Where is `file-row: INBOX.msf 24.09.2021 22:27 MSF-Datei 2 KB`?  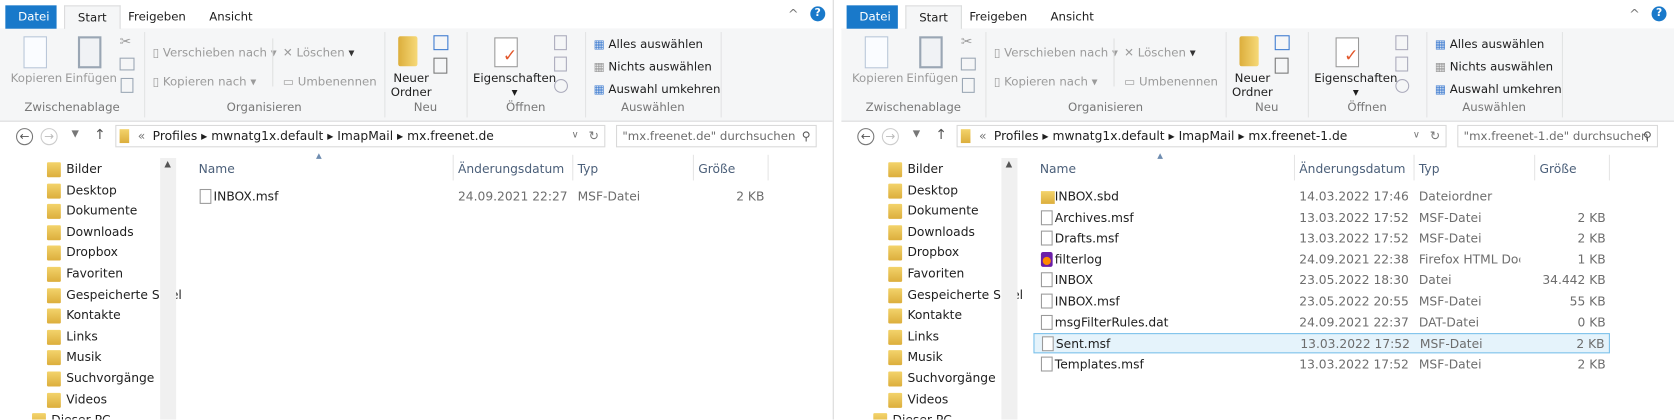 file-row: INBOX.msf 24.09.2021 22:27 MSF-Datei 2 KB is located at coordinates (480, 197).